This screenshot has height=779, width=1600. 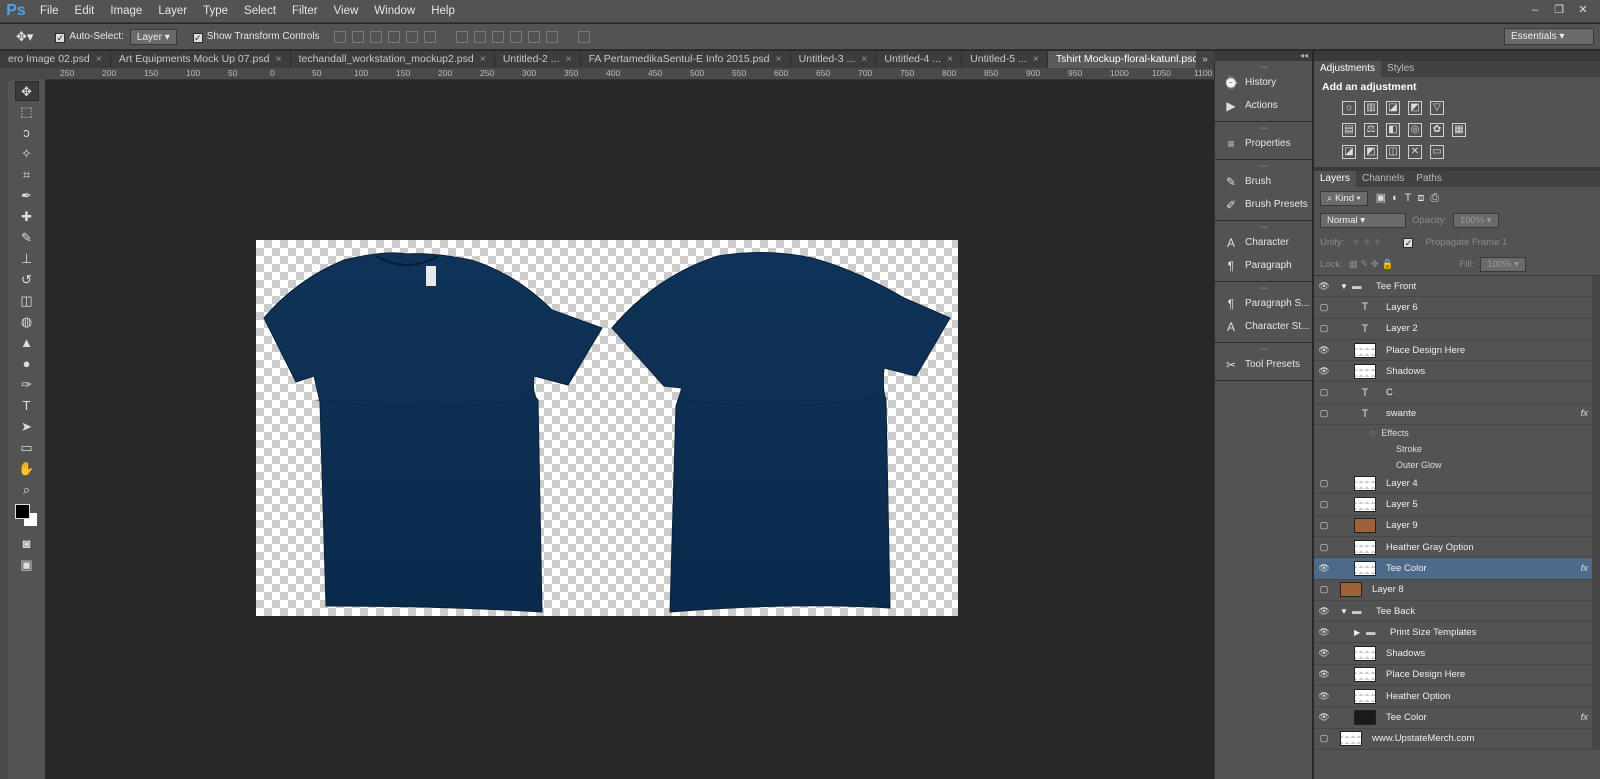 What do you see at coordinates (1457, 393) in the screenshot?
I see `layer-row: ▢ T C` at bounding box center [1457, 393].